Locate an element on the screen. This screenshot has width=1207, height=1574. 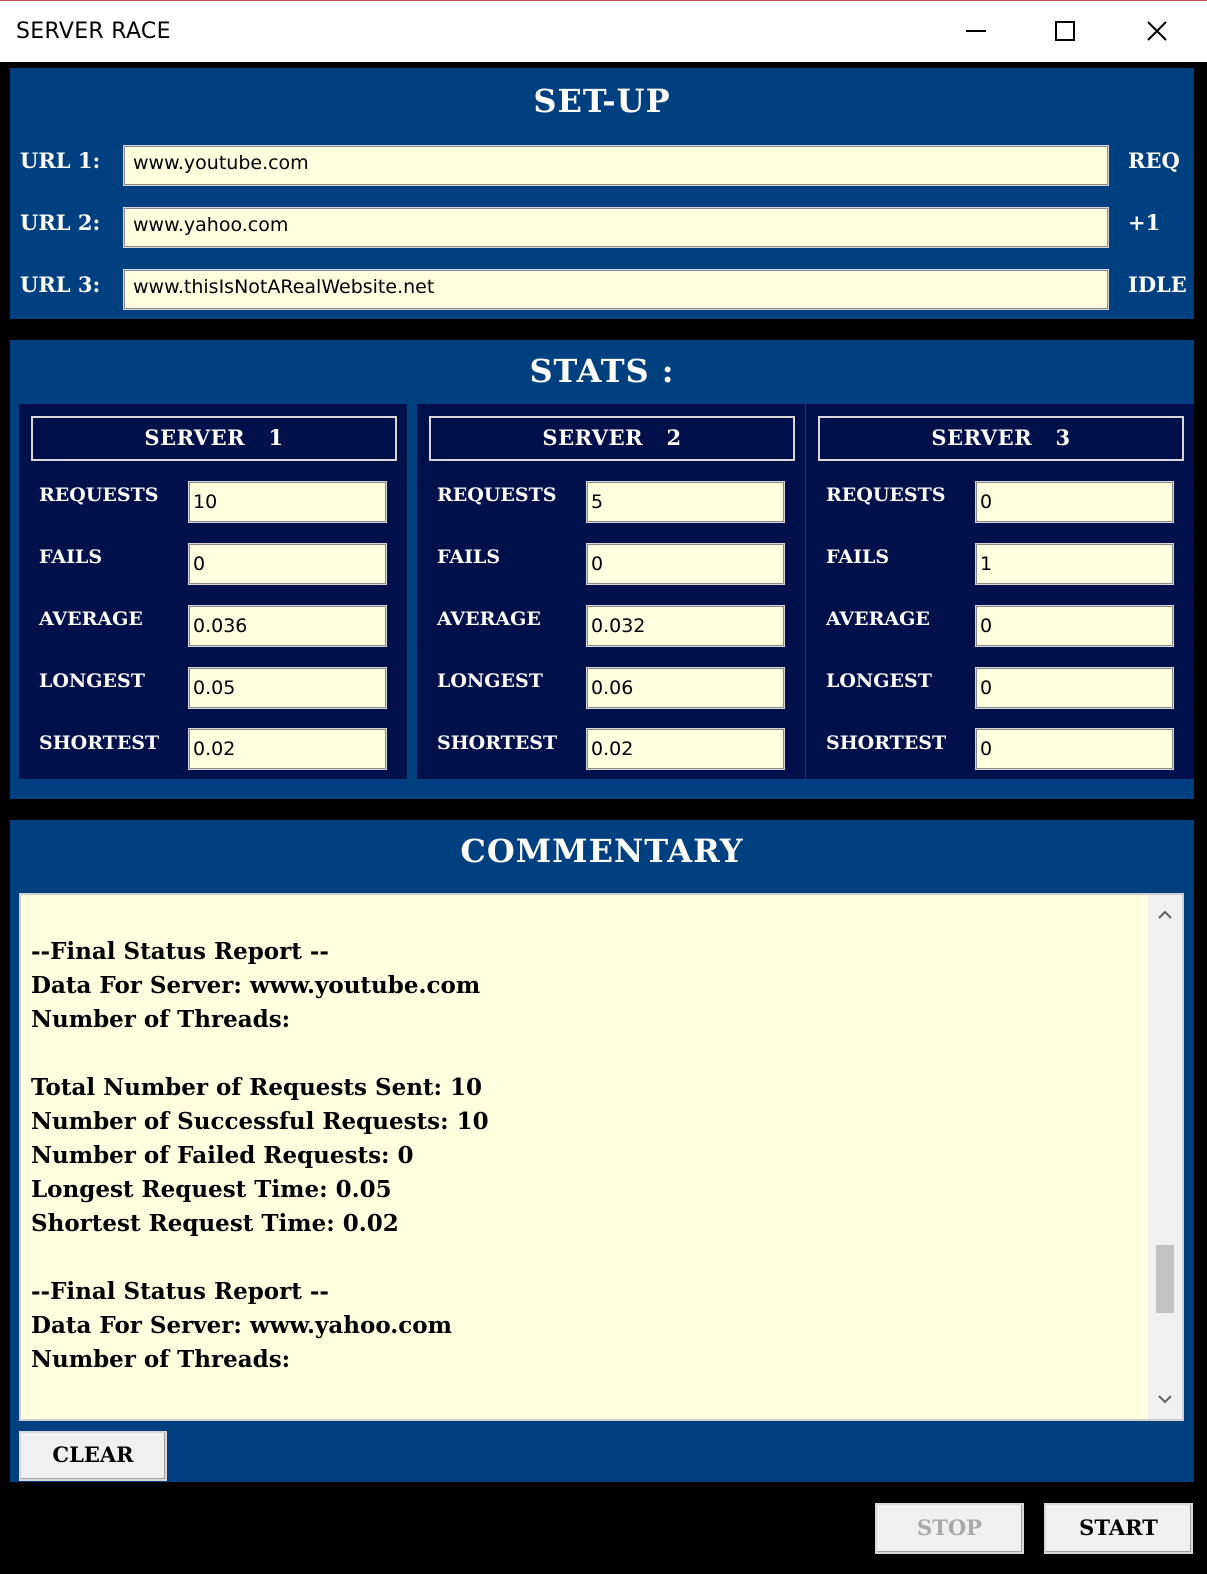
server-1-longest-label: LONGEST is located at coordinates (92, 681).